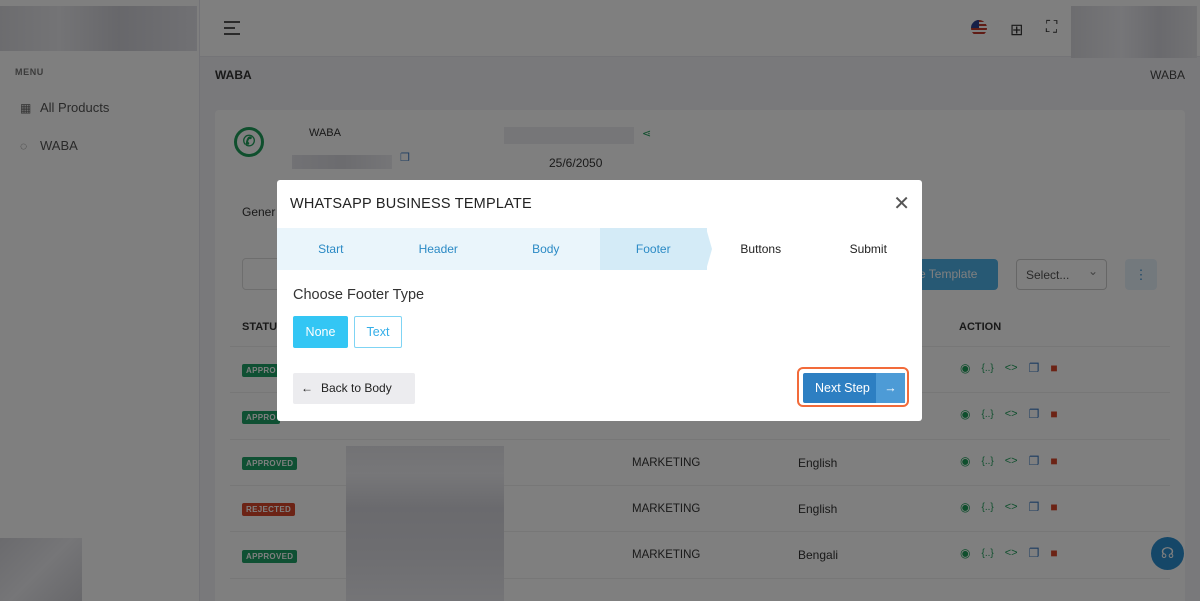 The image size is (1200, 601). What do you see at coordinates (439, 249) in the screenshot?
I see `tab-header: Header` at bounding box center [439, 249].